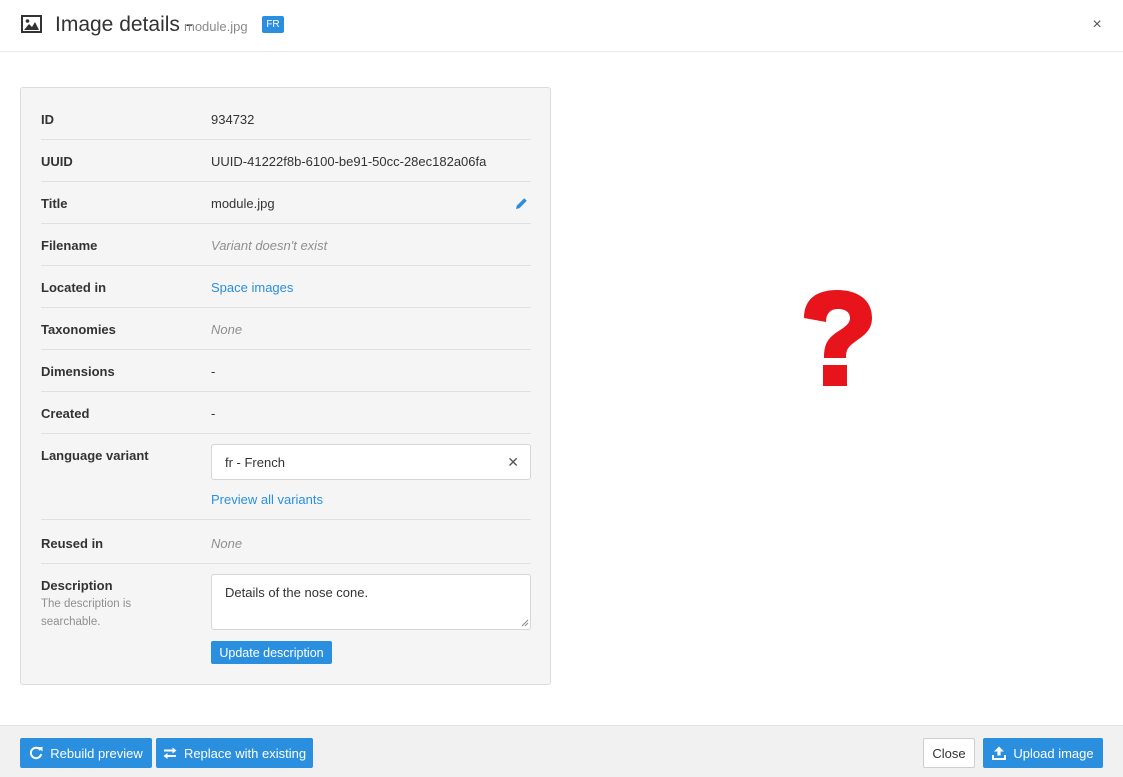  I want to click on detail-row-located-in: Located in Space images, so click(286, 294).